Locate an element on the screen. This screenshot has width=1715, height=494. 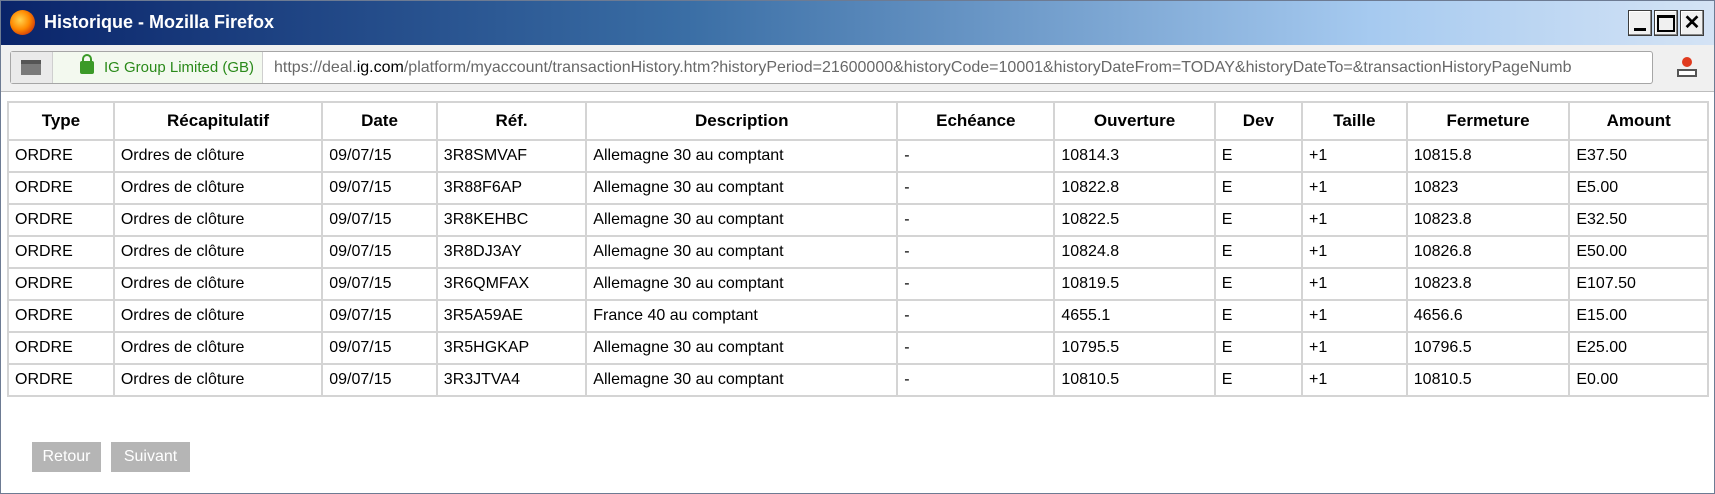
site-identity-button: IG Group Limited (GB) is located at coordinates (158, 67).